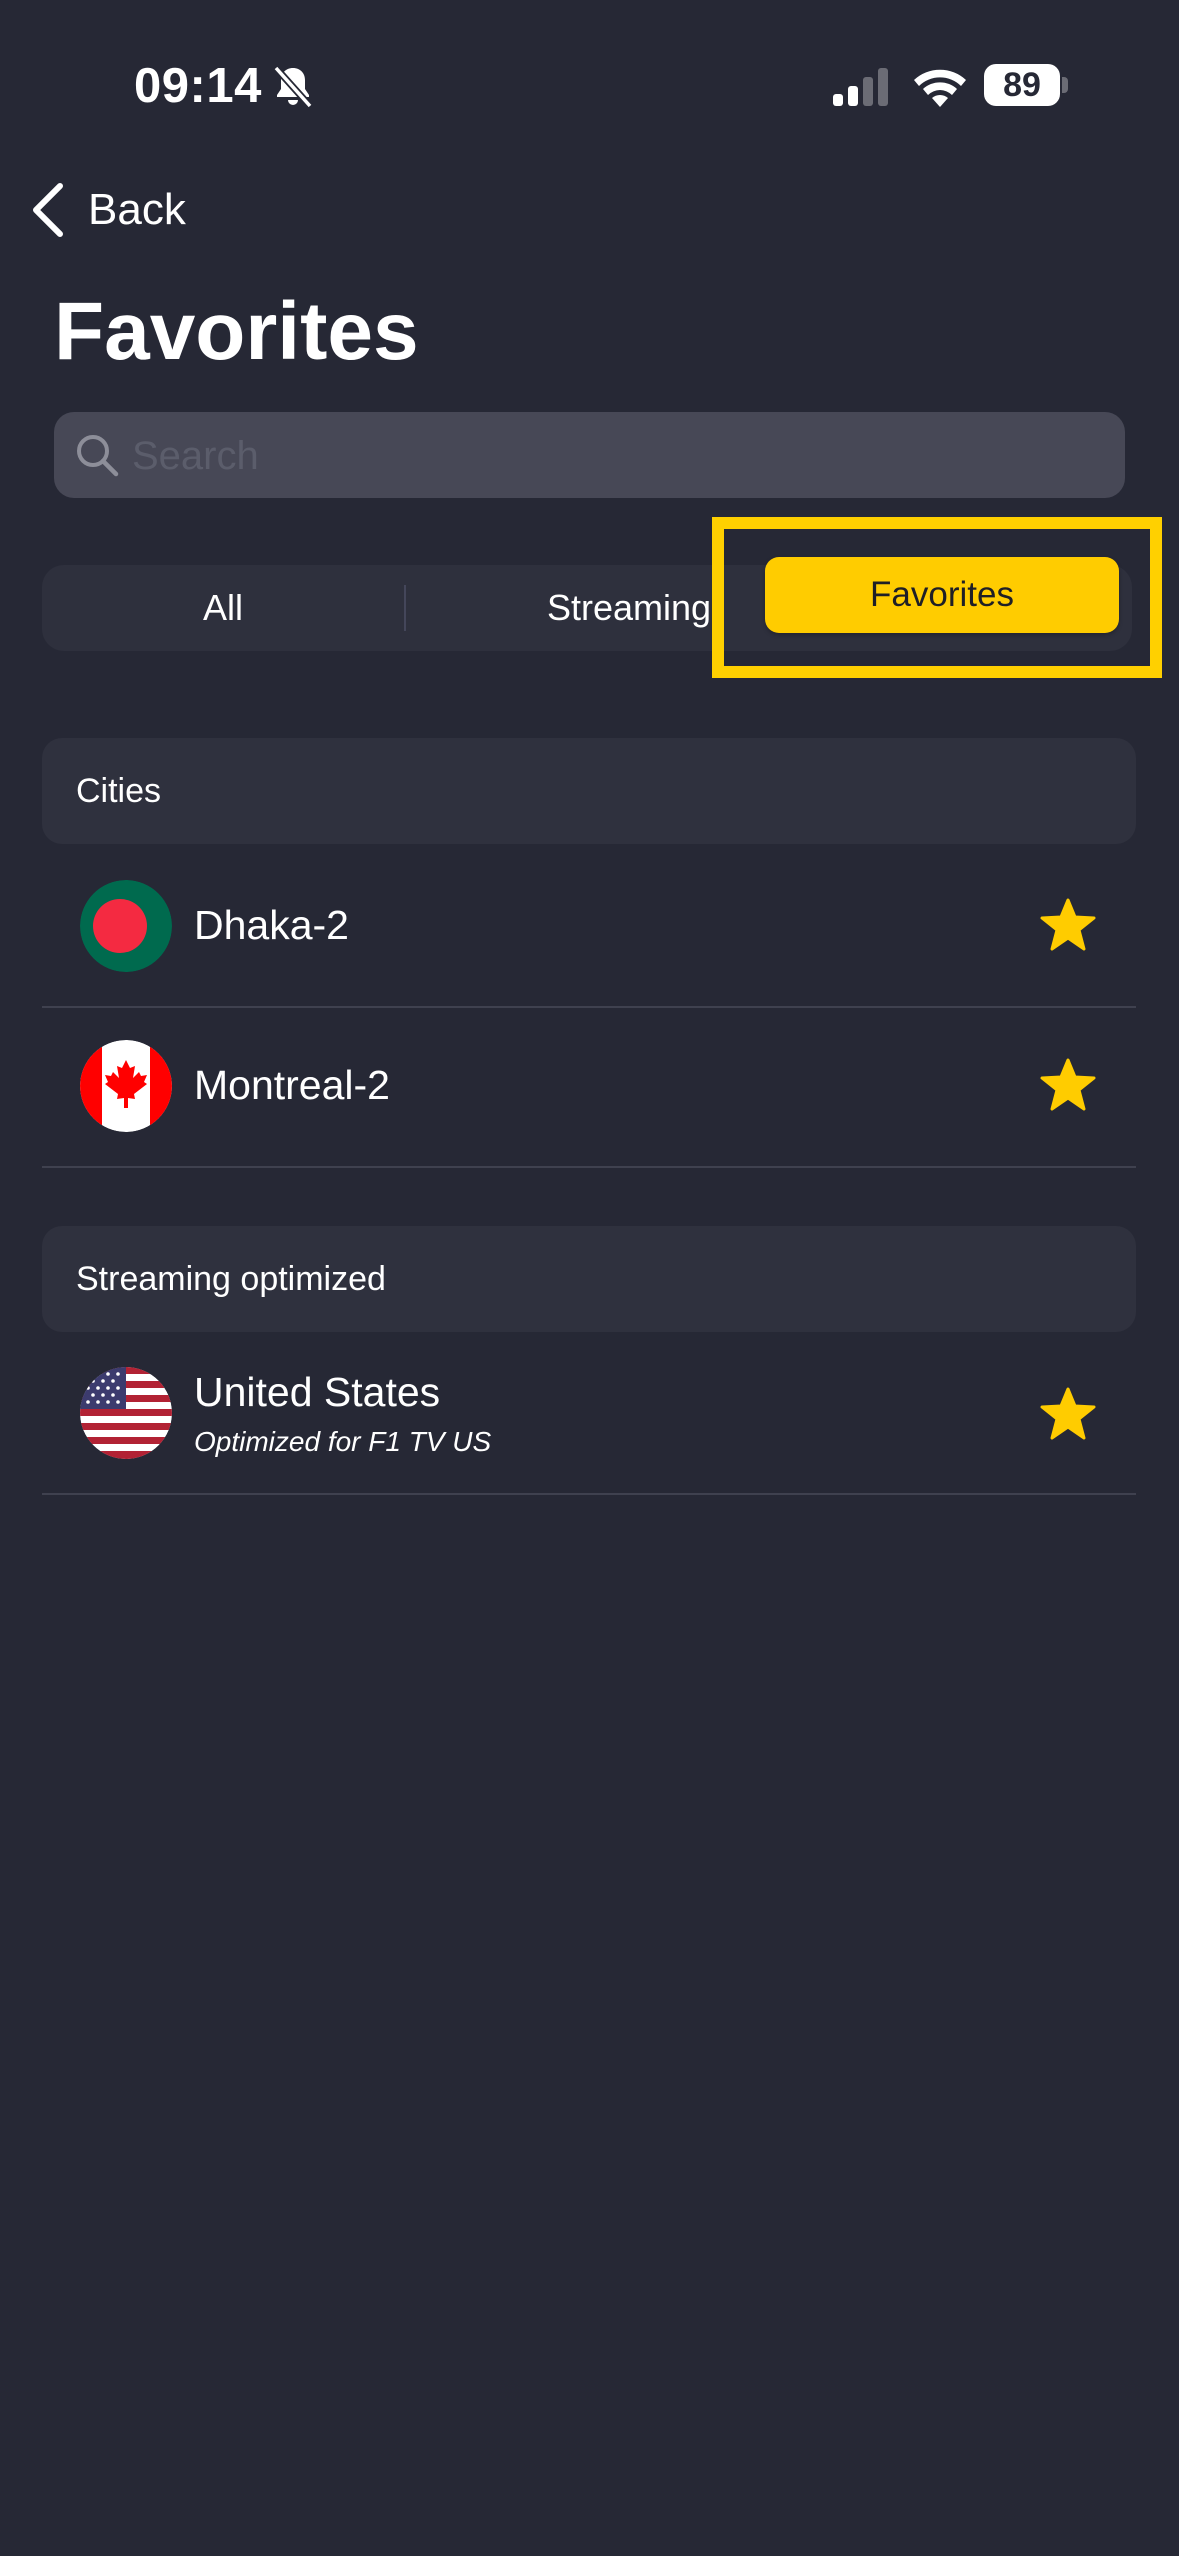 This screenshot has width=1179, height=2556. Describe the element at coordinates (126, 1086) in the screenshot. I see `canada-flag-icon` at that location.